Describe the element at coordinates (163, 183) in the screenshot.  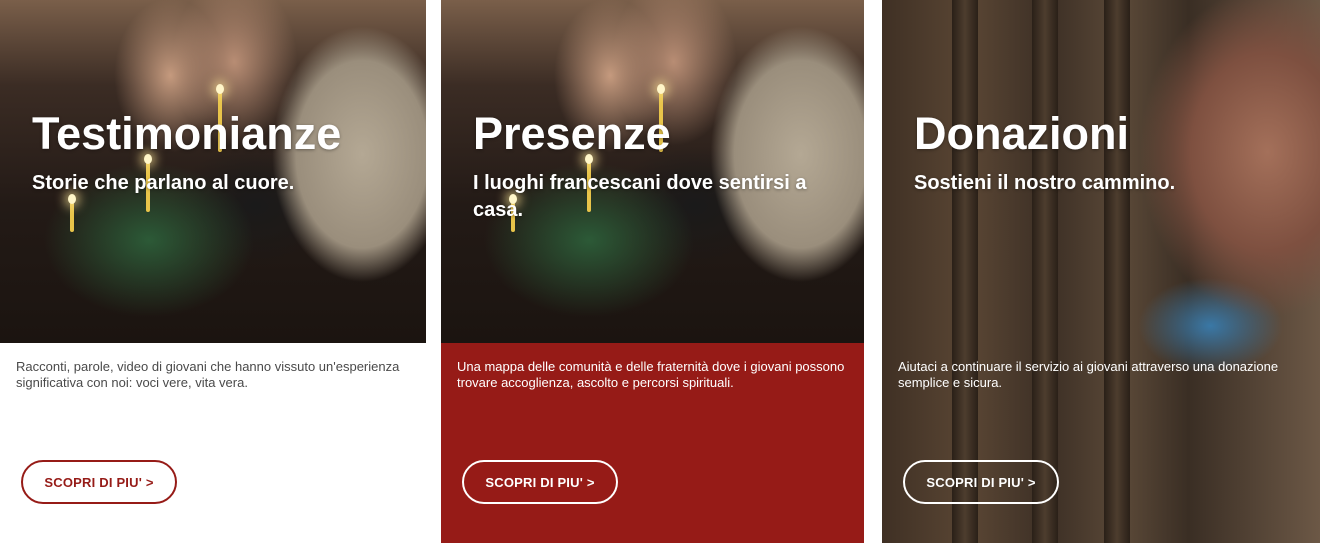
I see `card-subtitle: Storie che parlano al cuore.` at that location.